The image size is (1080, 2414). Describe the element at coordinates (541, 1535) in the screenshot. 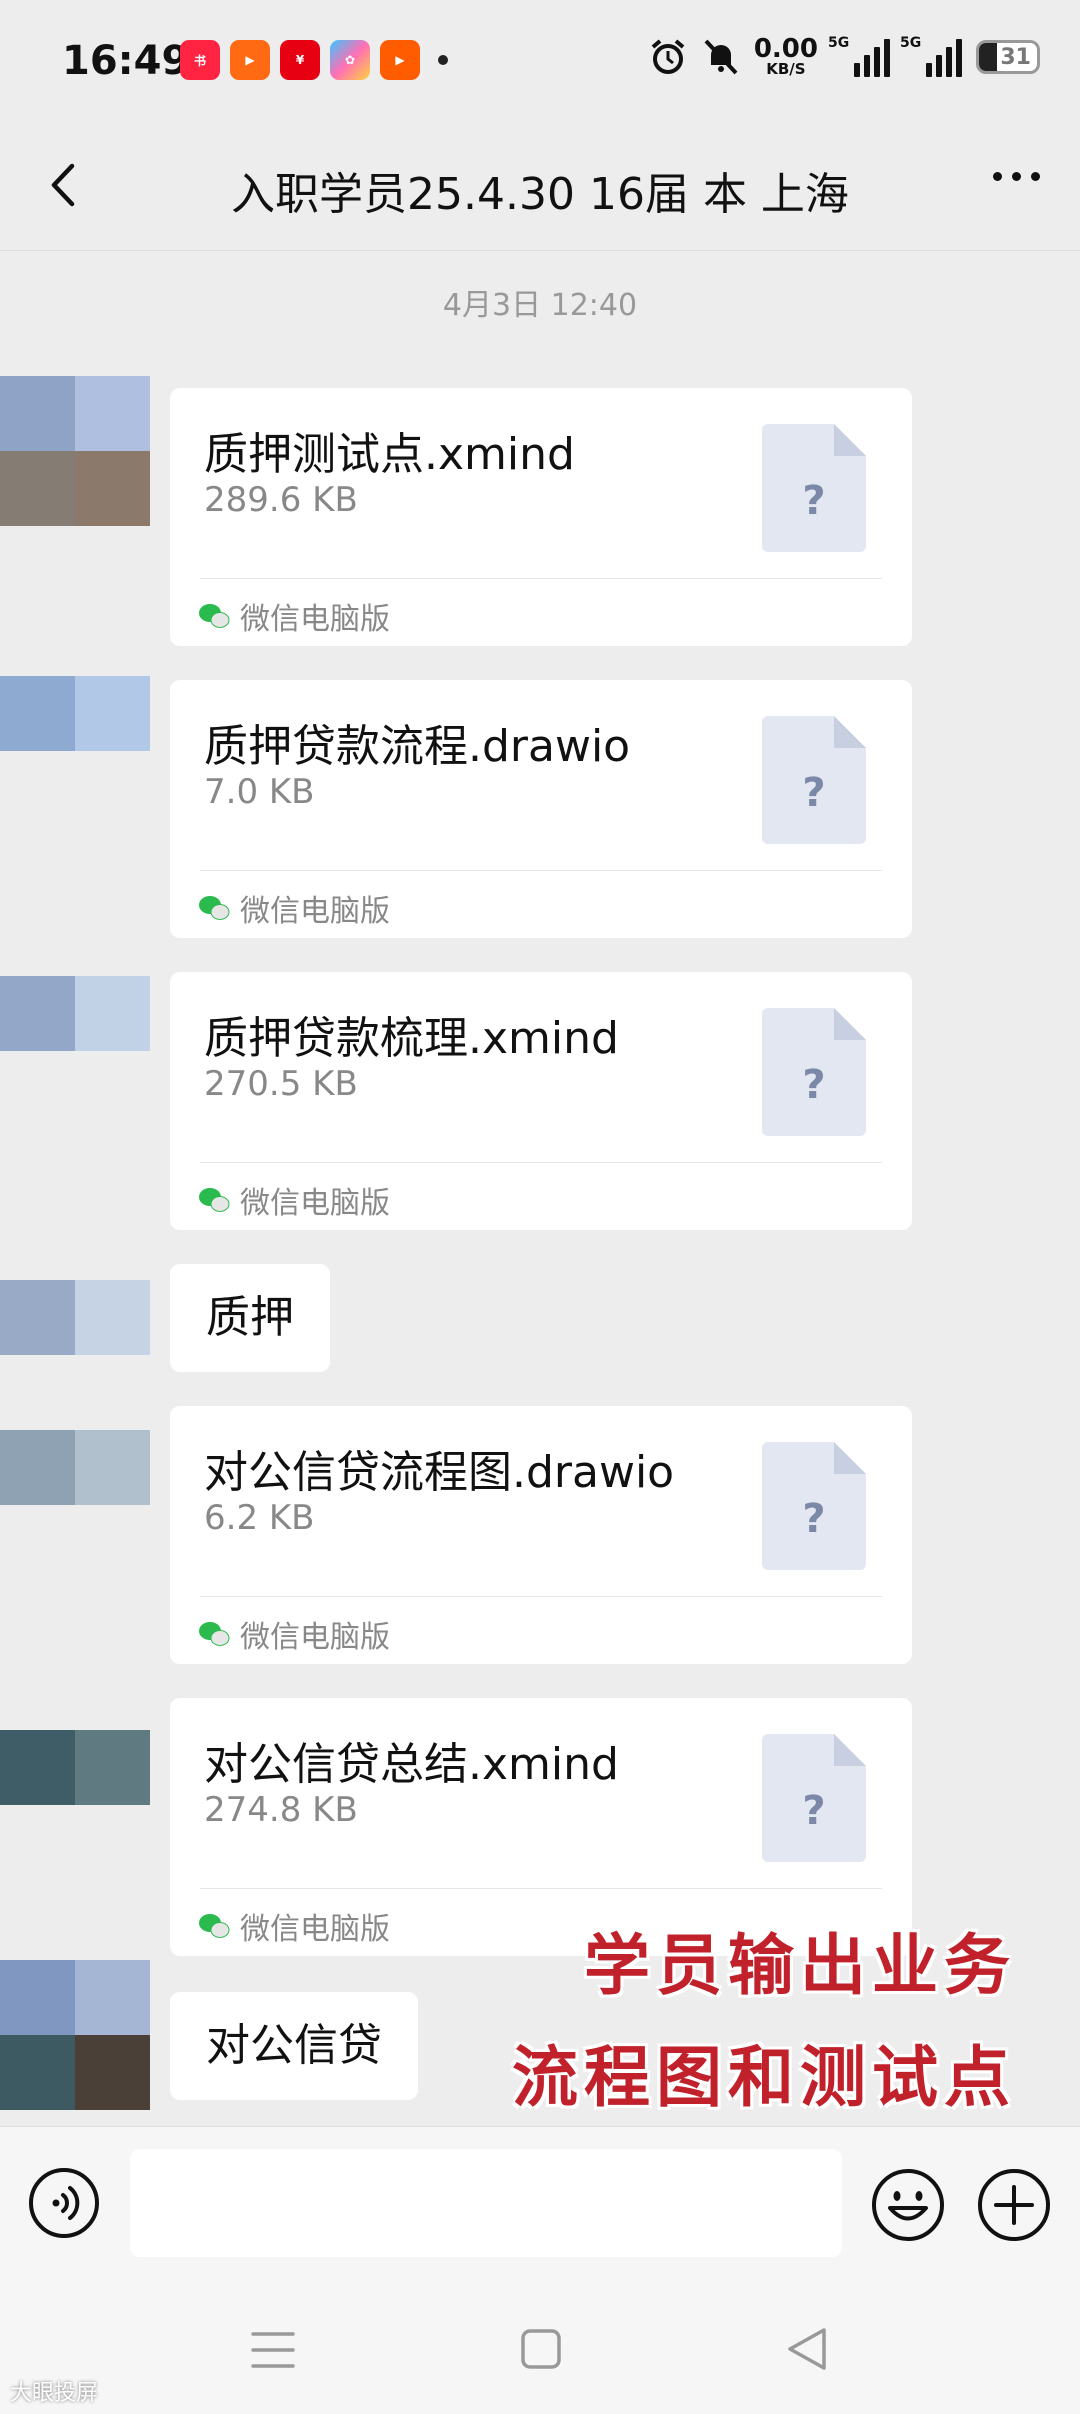

I see `file-message: 对公信贷流程图.drawio 6.2 KB ? 微信电脑版` at that location.